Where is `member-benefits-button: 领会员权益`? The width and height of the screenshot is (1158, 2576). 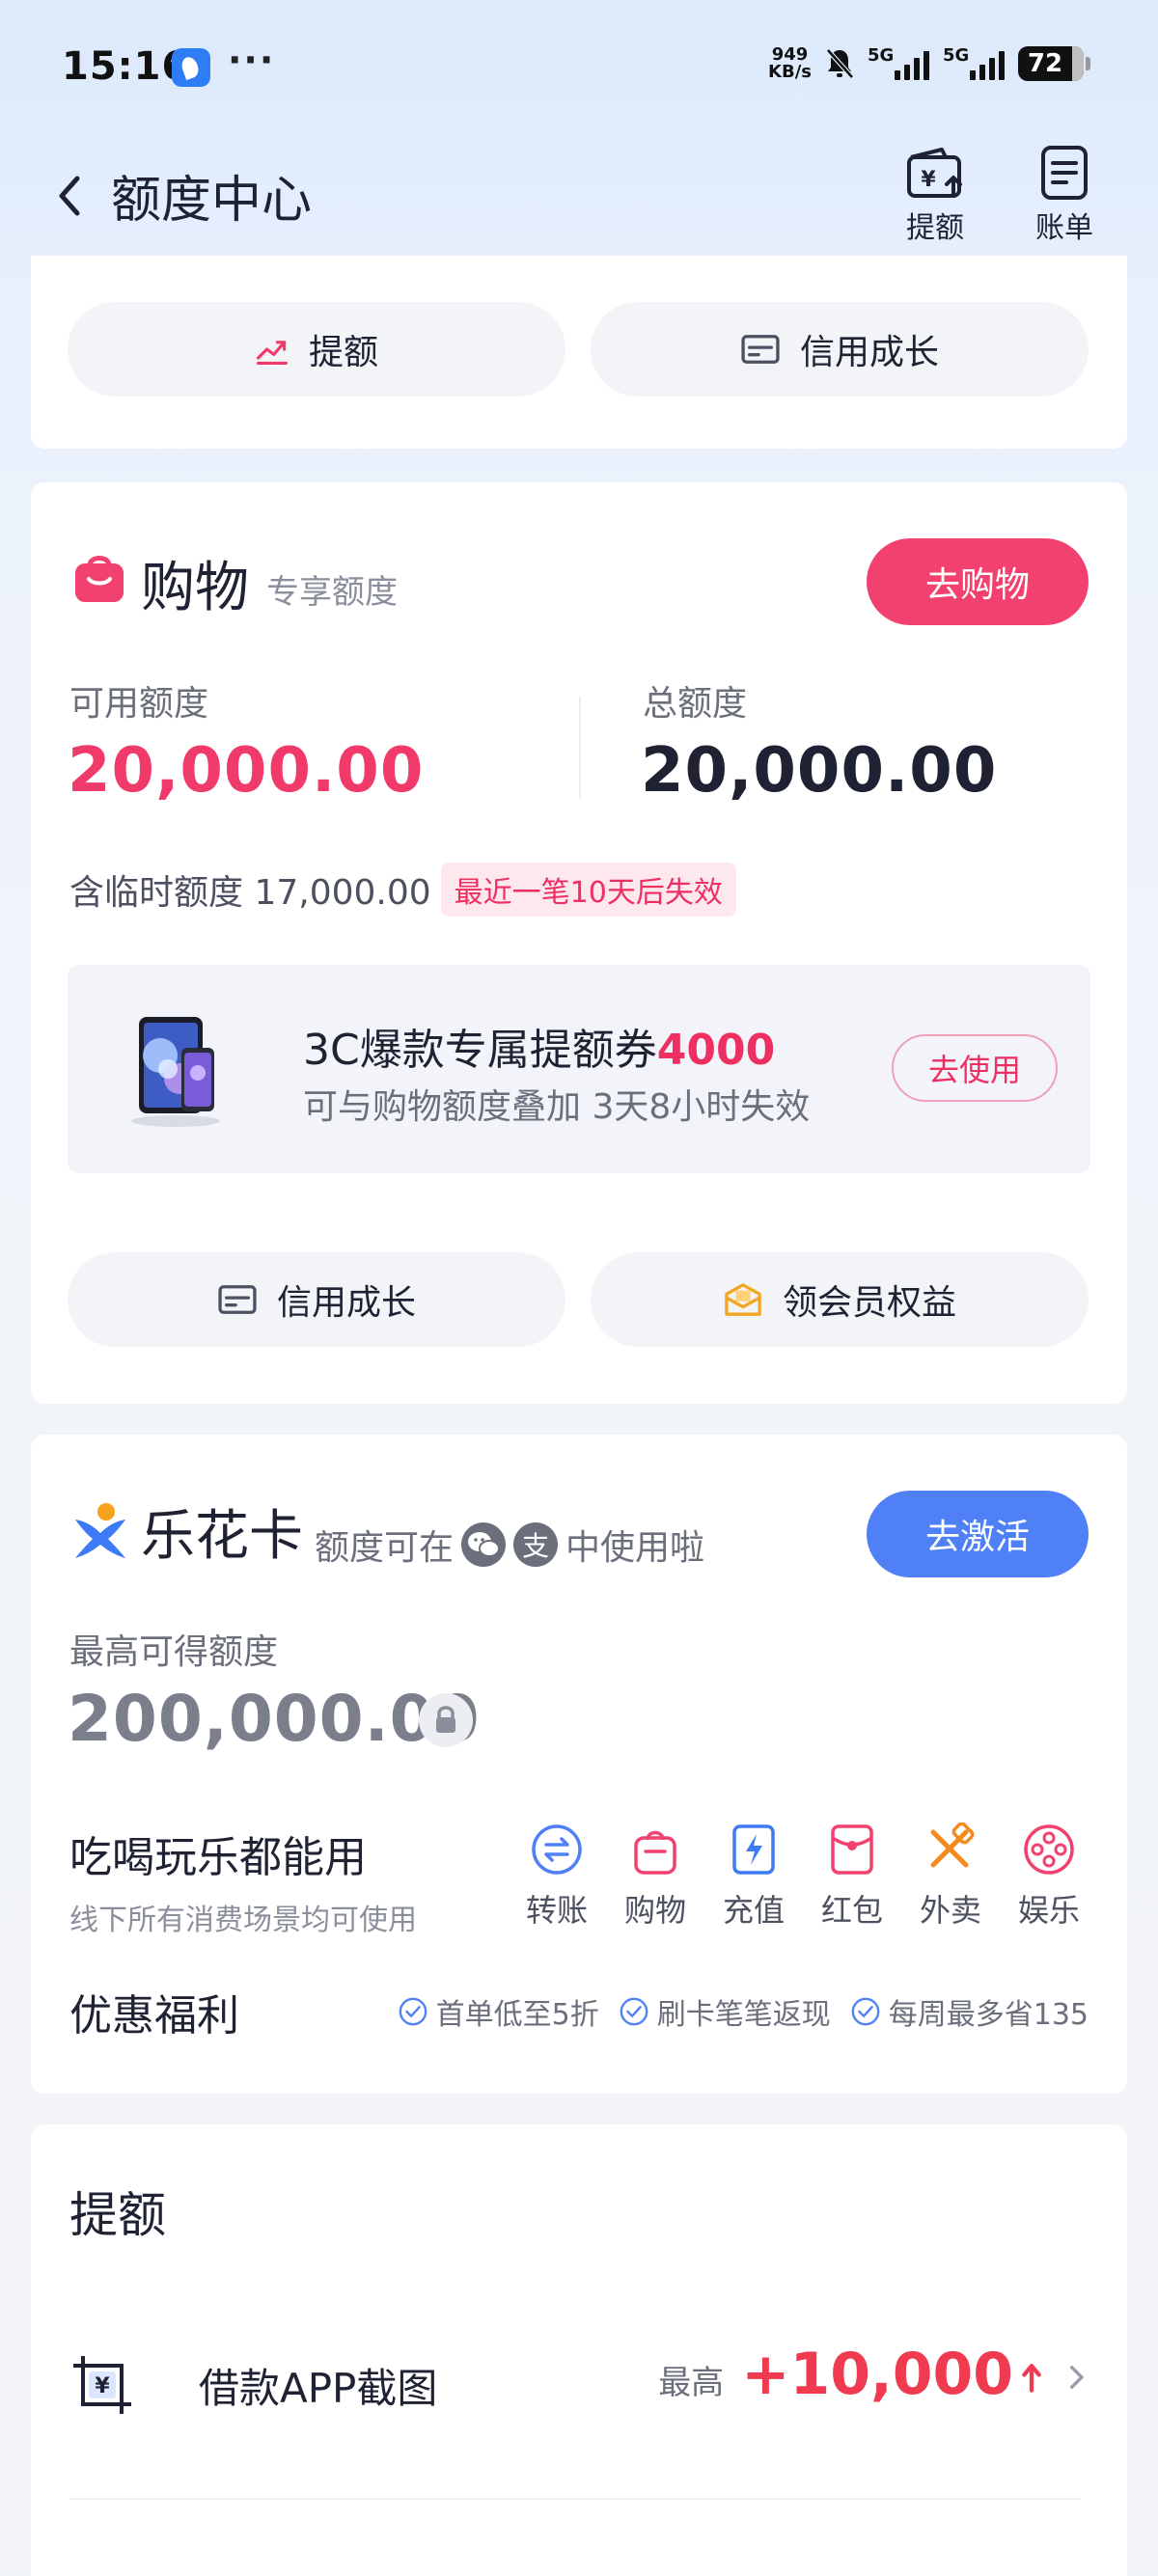 member-benefits-button: 领会员权益 is located at coordinates (840, 1299).